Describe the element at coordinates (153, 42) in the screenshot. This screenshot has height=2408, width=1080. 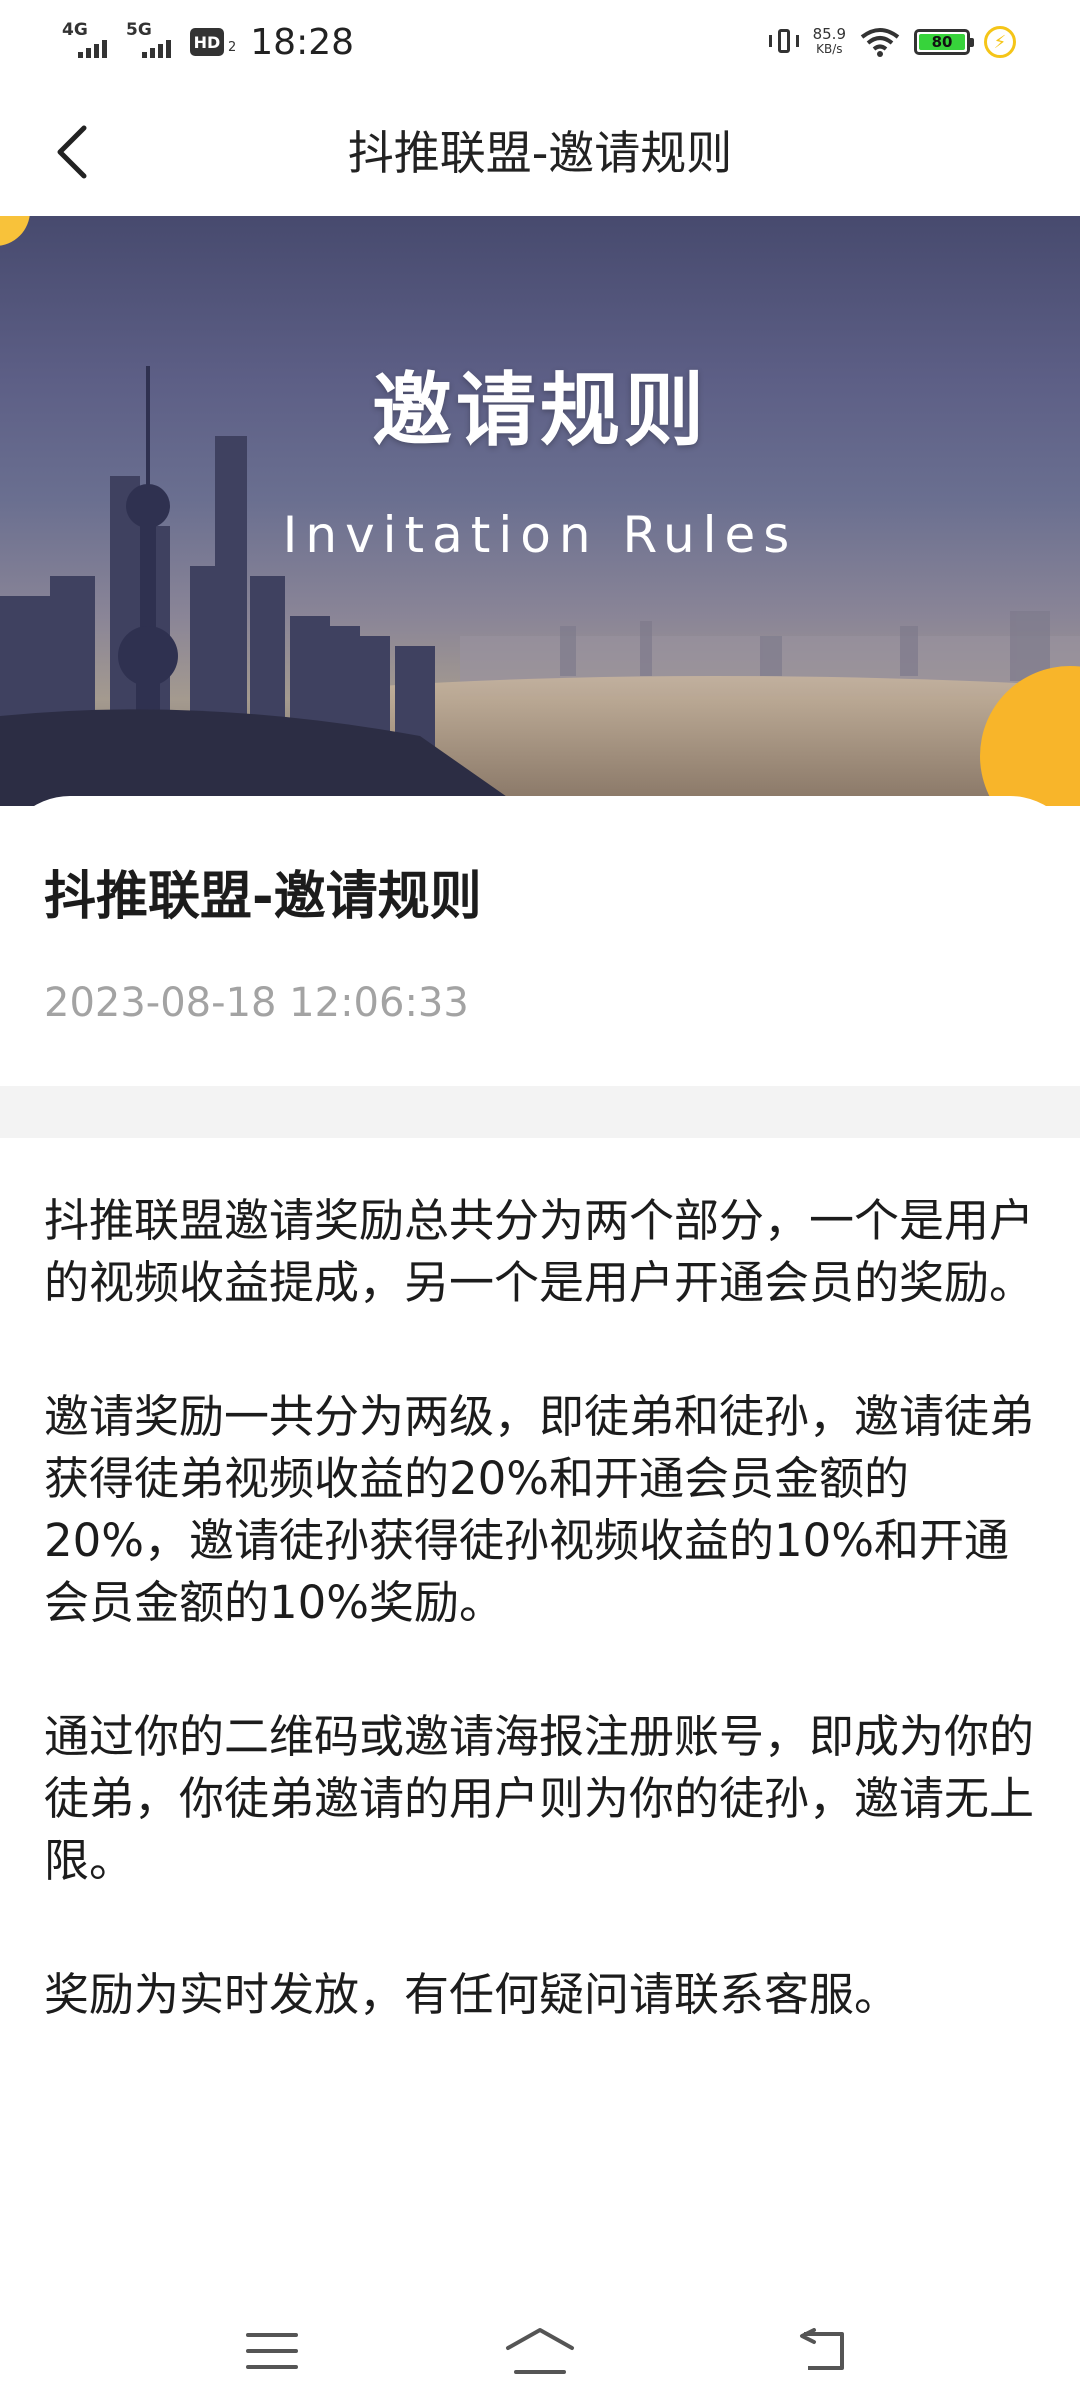
I see `signal-5g-icon: 5G` at that location.